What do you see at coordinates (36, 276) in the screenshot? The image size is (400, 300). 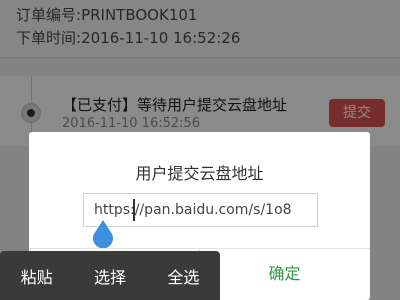 I see `paste-button: 粘贴` at bounding box center [36, 276].